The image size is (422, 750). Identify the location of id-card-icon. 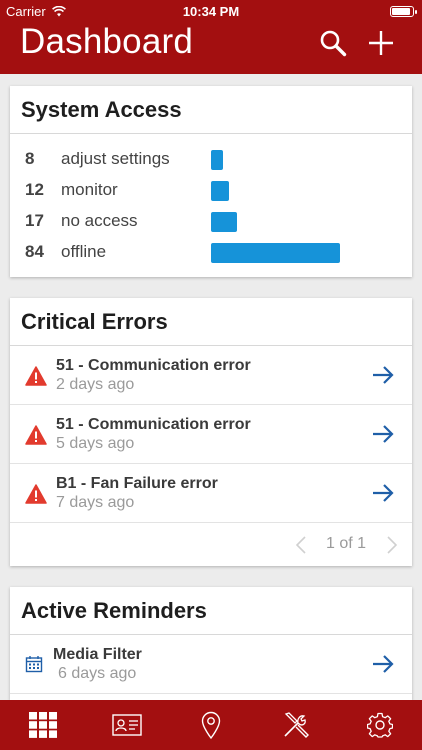
(127, 725).